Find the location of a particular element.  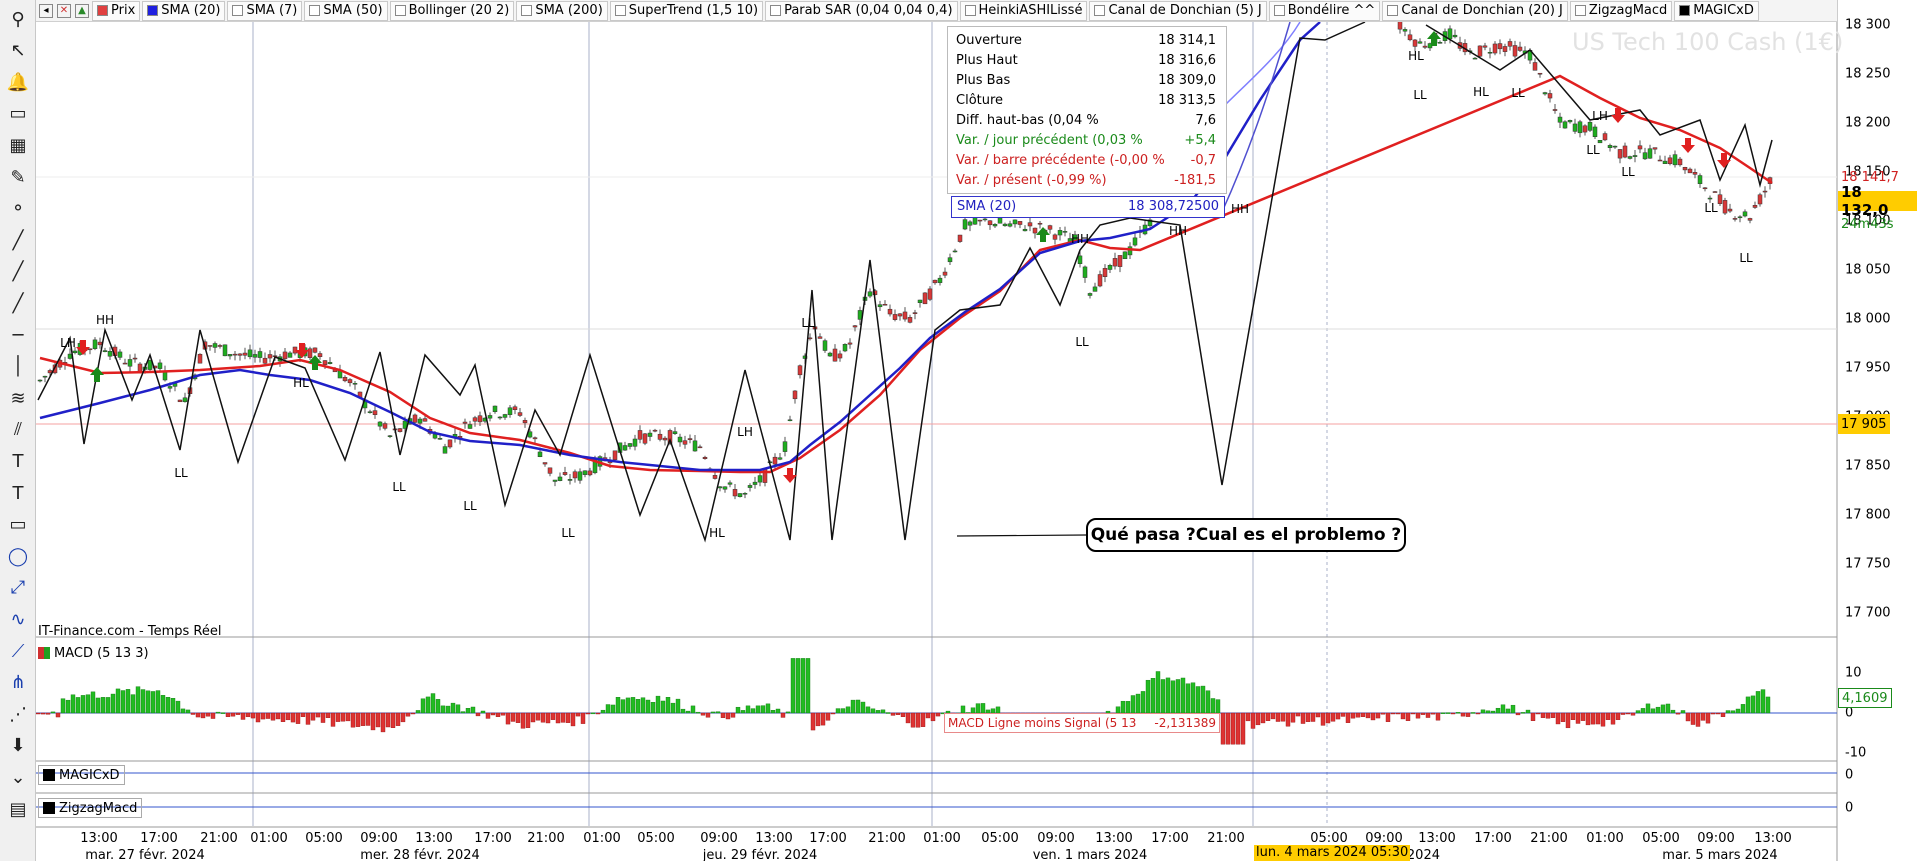

indicator-chip: SMA (200) is located at coordinates (562, 10).